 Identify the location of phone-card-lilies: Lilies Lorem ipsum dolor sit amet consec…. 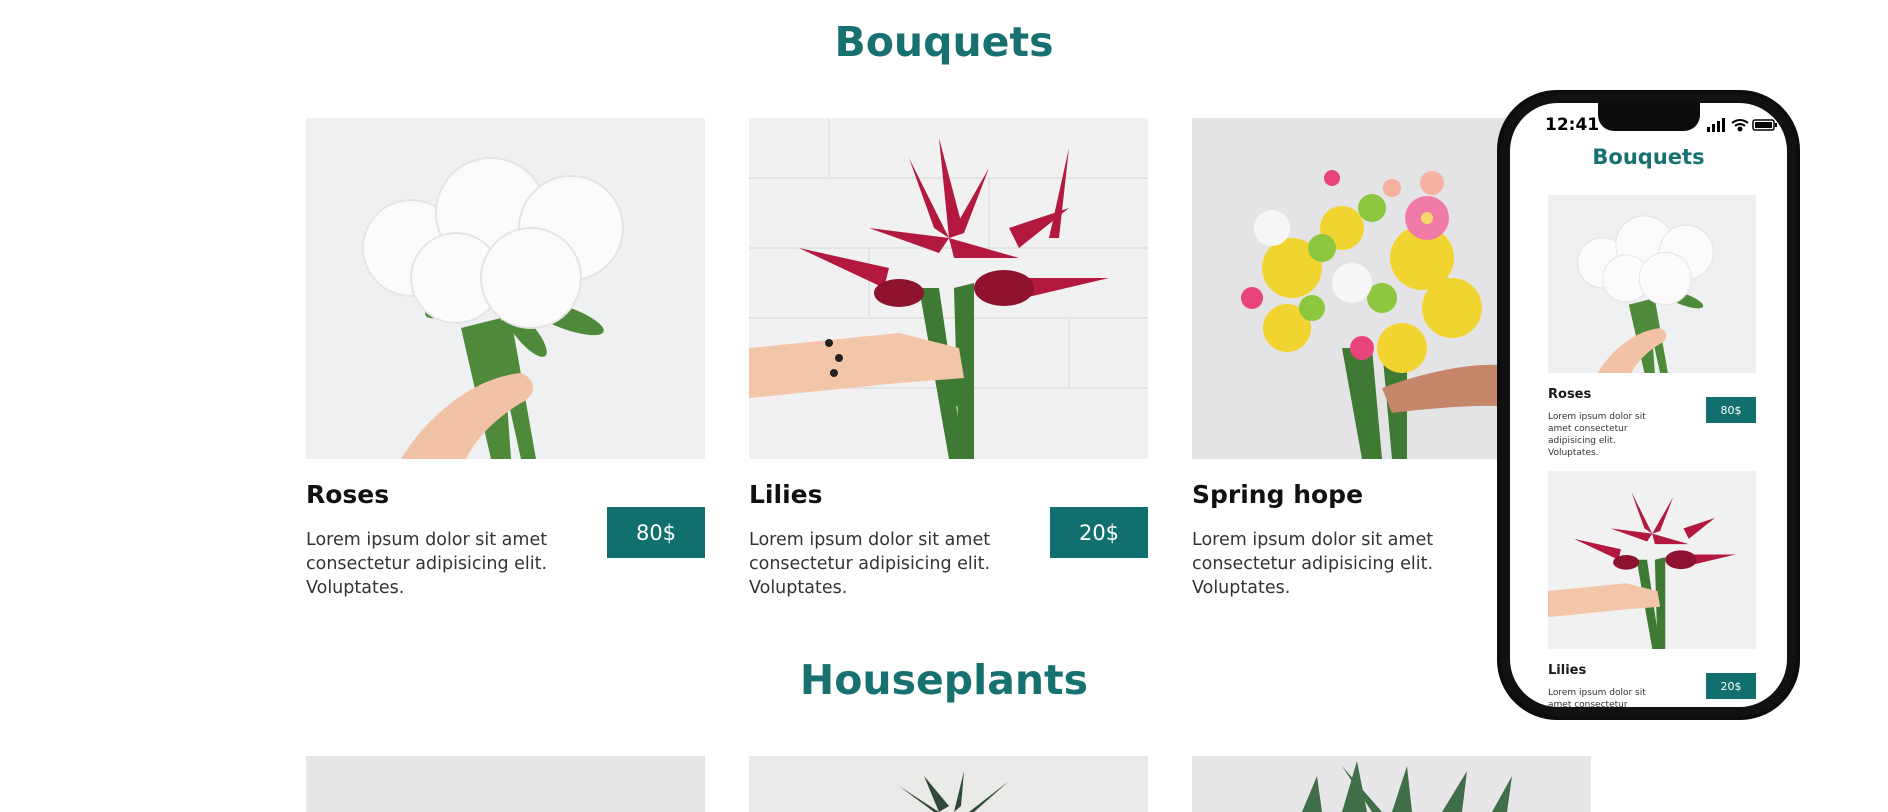
(1652, 589).